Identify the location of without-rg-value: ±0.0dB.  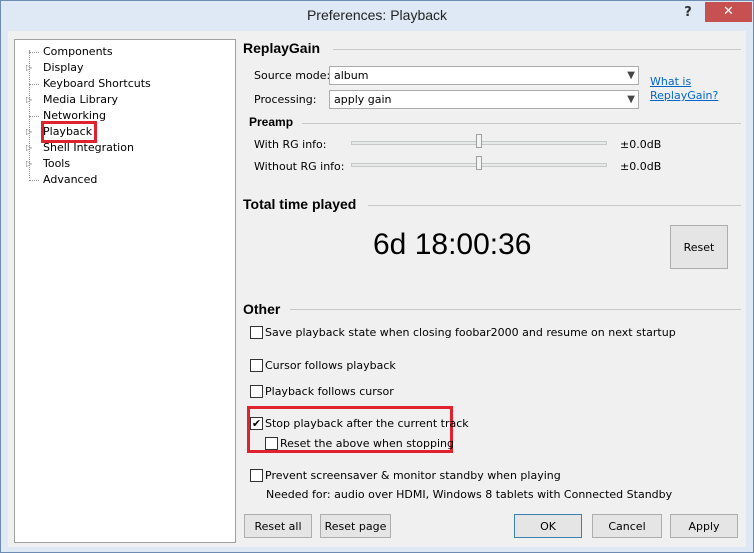
(641, 166).